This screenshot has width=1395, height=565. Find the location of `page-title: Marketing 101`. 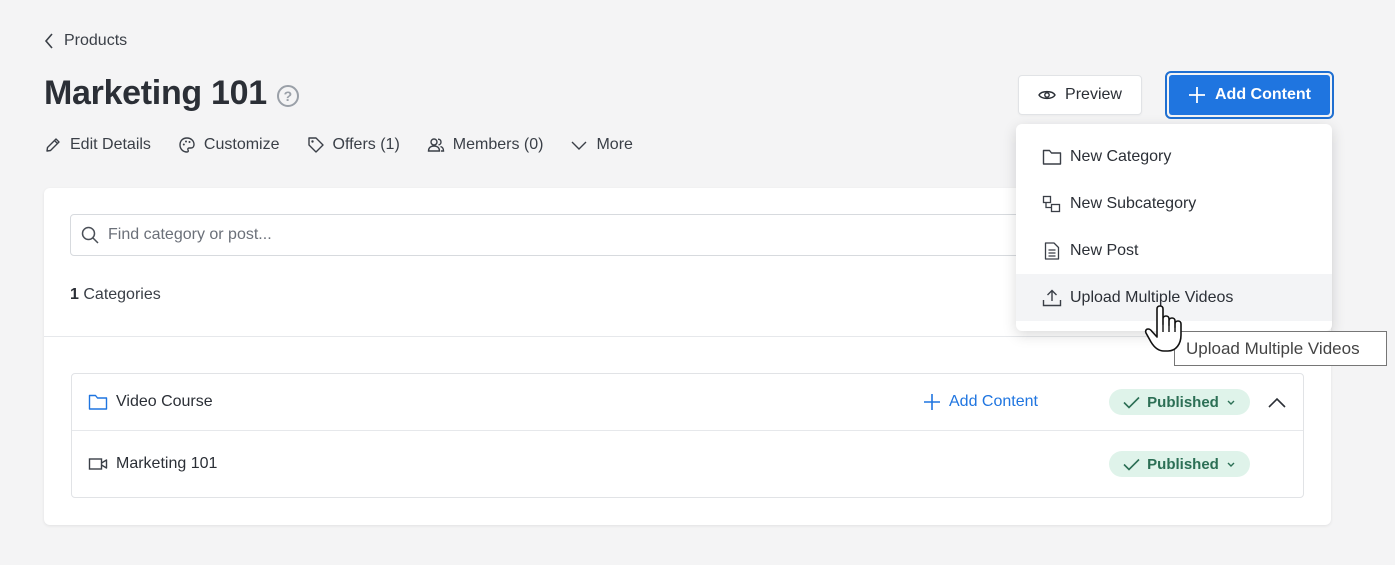

page-title: Marketing 101 is located at coordinates (155, 93).